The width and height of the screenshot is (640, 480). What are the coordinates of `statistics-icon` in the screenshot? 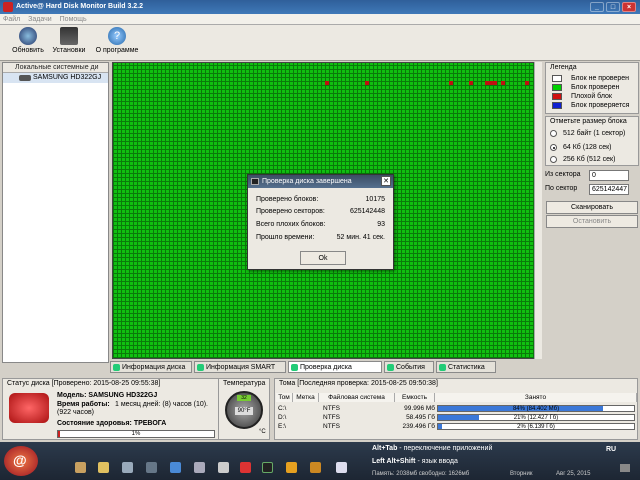 It's located at (442, 367).